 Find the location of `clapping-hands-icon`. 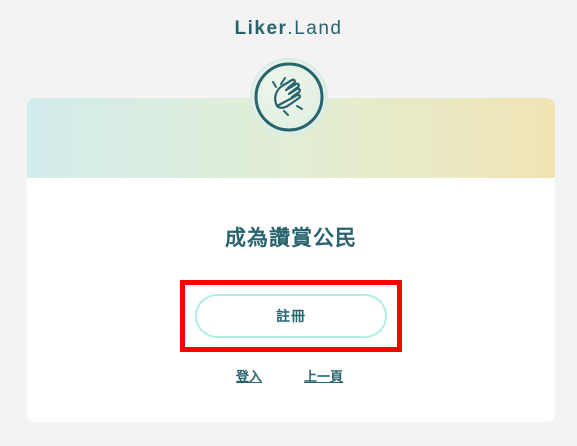

clapping-hands-icon is located at coordinates (289, 97).